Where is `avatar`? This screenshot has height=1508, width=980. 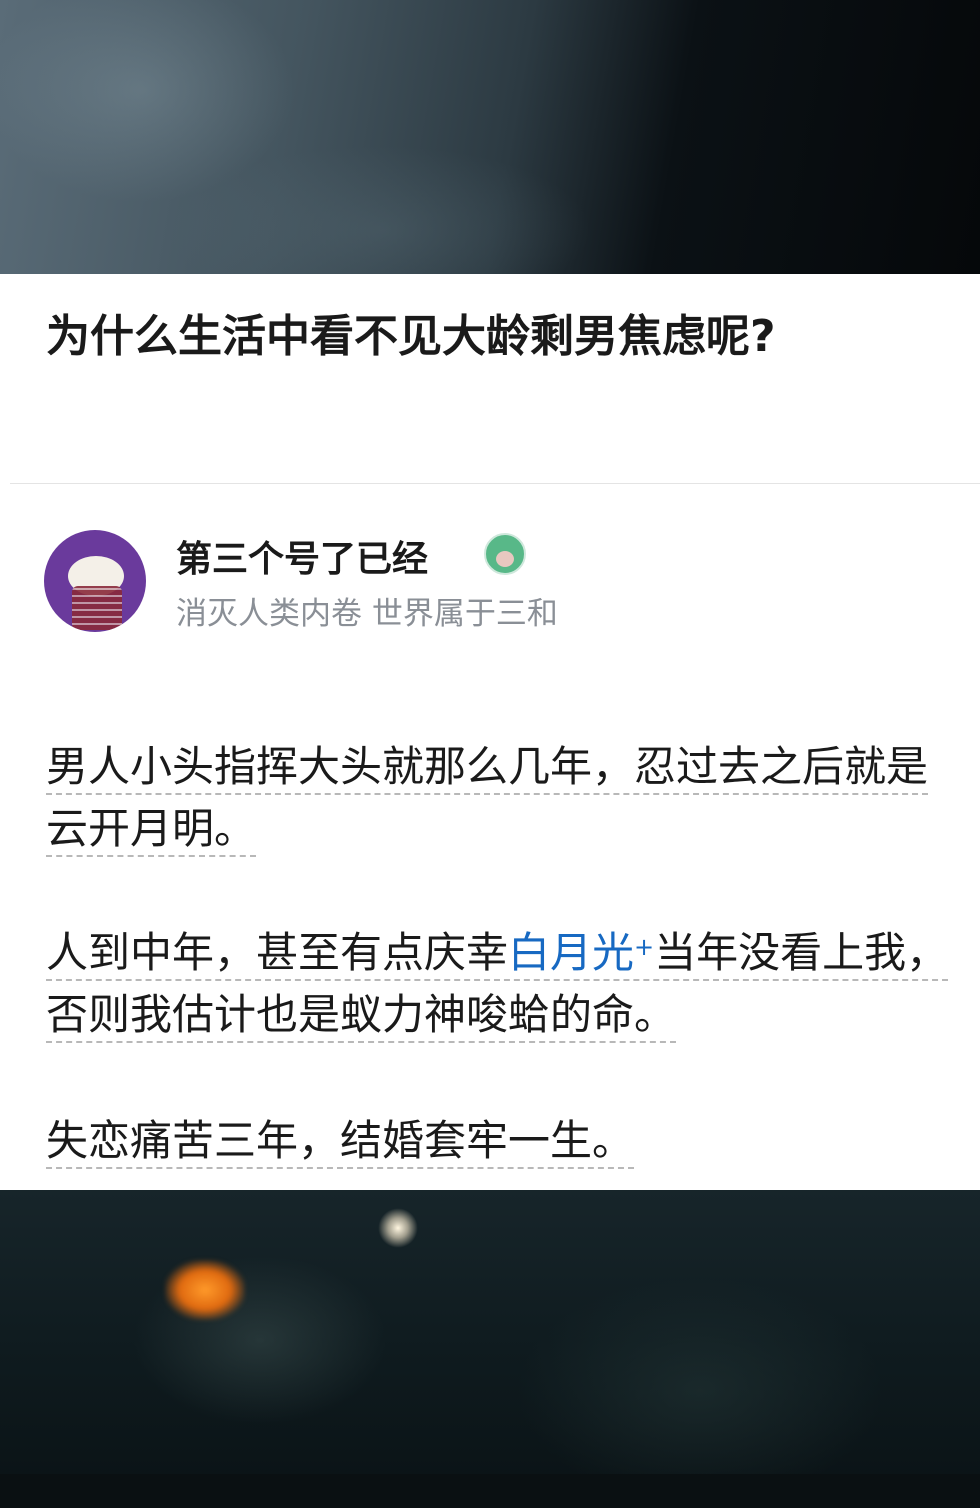
avatar is located at coordinates (95, 581).